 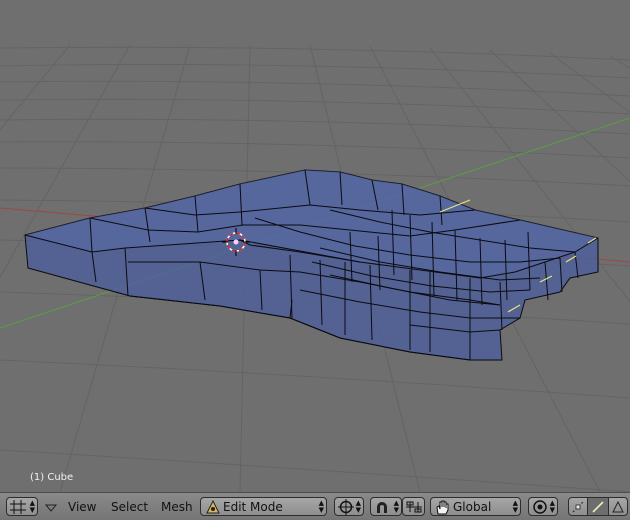 What do you see at coordinates (18, 506) in the screenshot?
I see `grid-icon` at bounding box center [18, 506].